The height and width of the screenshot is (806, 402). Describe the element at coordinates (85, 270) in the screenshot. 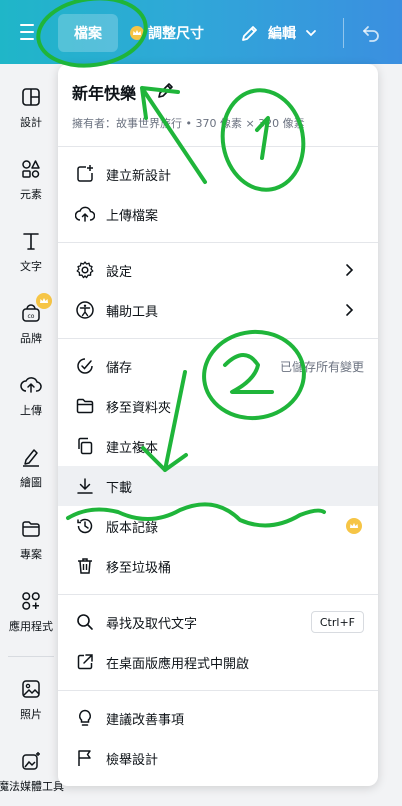

I see `gear-icon` at that location.